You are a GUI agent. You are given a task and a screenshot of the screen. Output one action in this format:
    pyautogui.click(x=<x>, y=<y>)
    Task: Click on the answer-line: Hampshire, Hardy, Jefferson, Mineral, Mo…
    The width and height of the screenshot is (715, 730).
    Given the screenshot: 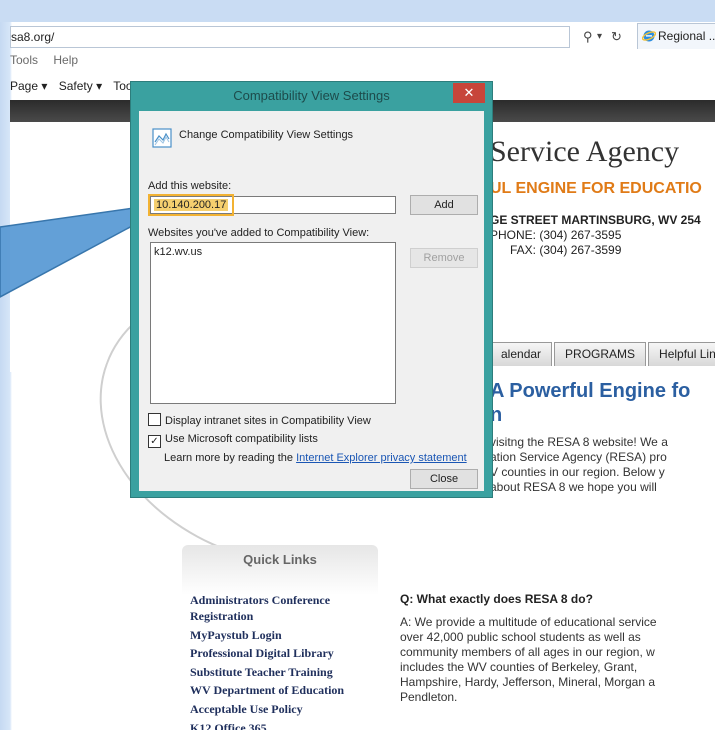 What is the action you would take?
    pyautogui.click(x=527, y=682)
    